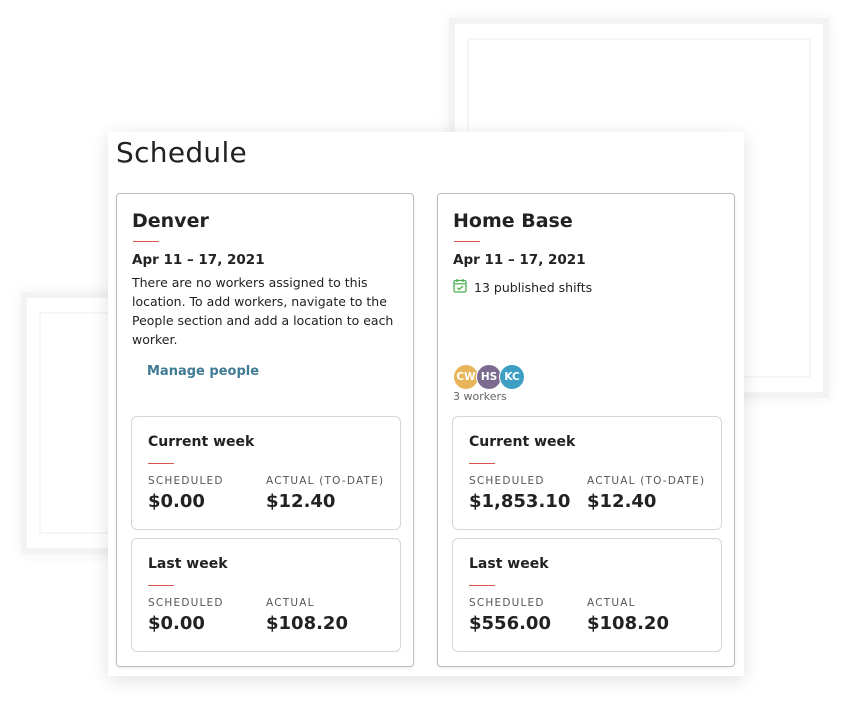  Describe the element at coordinates (510, 623) in the screenshot. I see `scheduled-value: $556.00` at that location.